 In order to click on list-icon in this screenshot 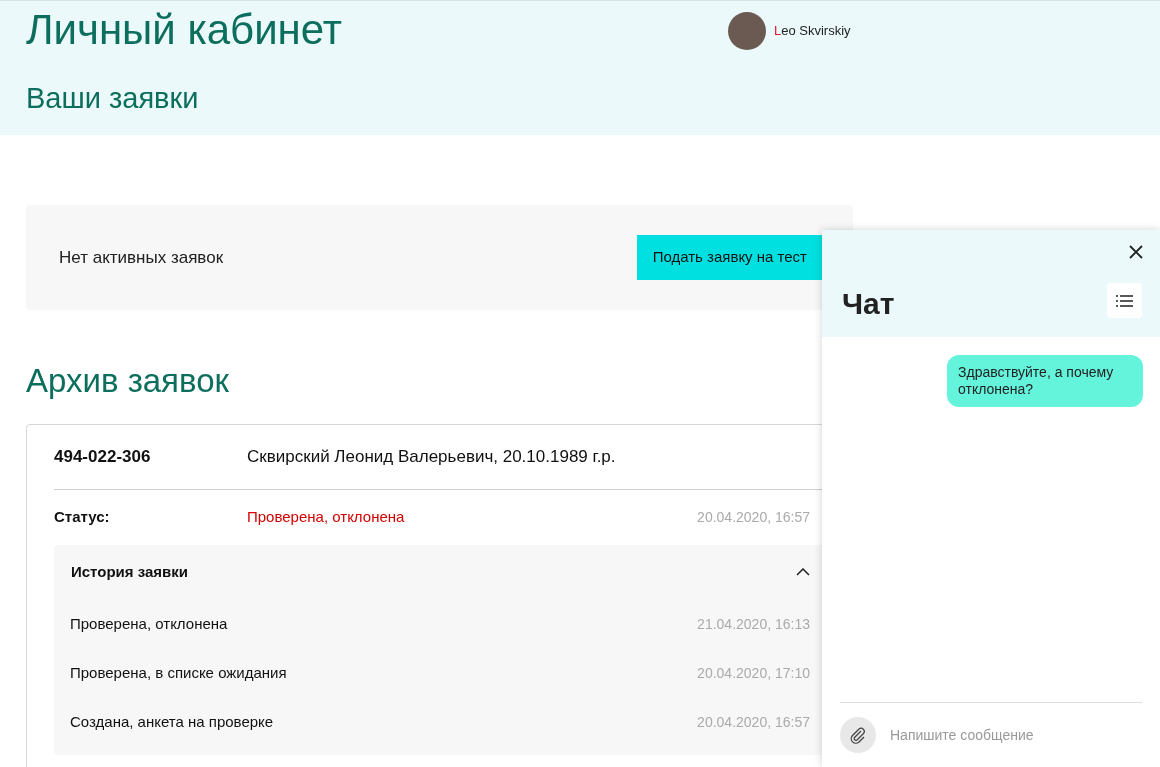, I will do `click(1124, 300)`.